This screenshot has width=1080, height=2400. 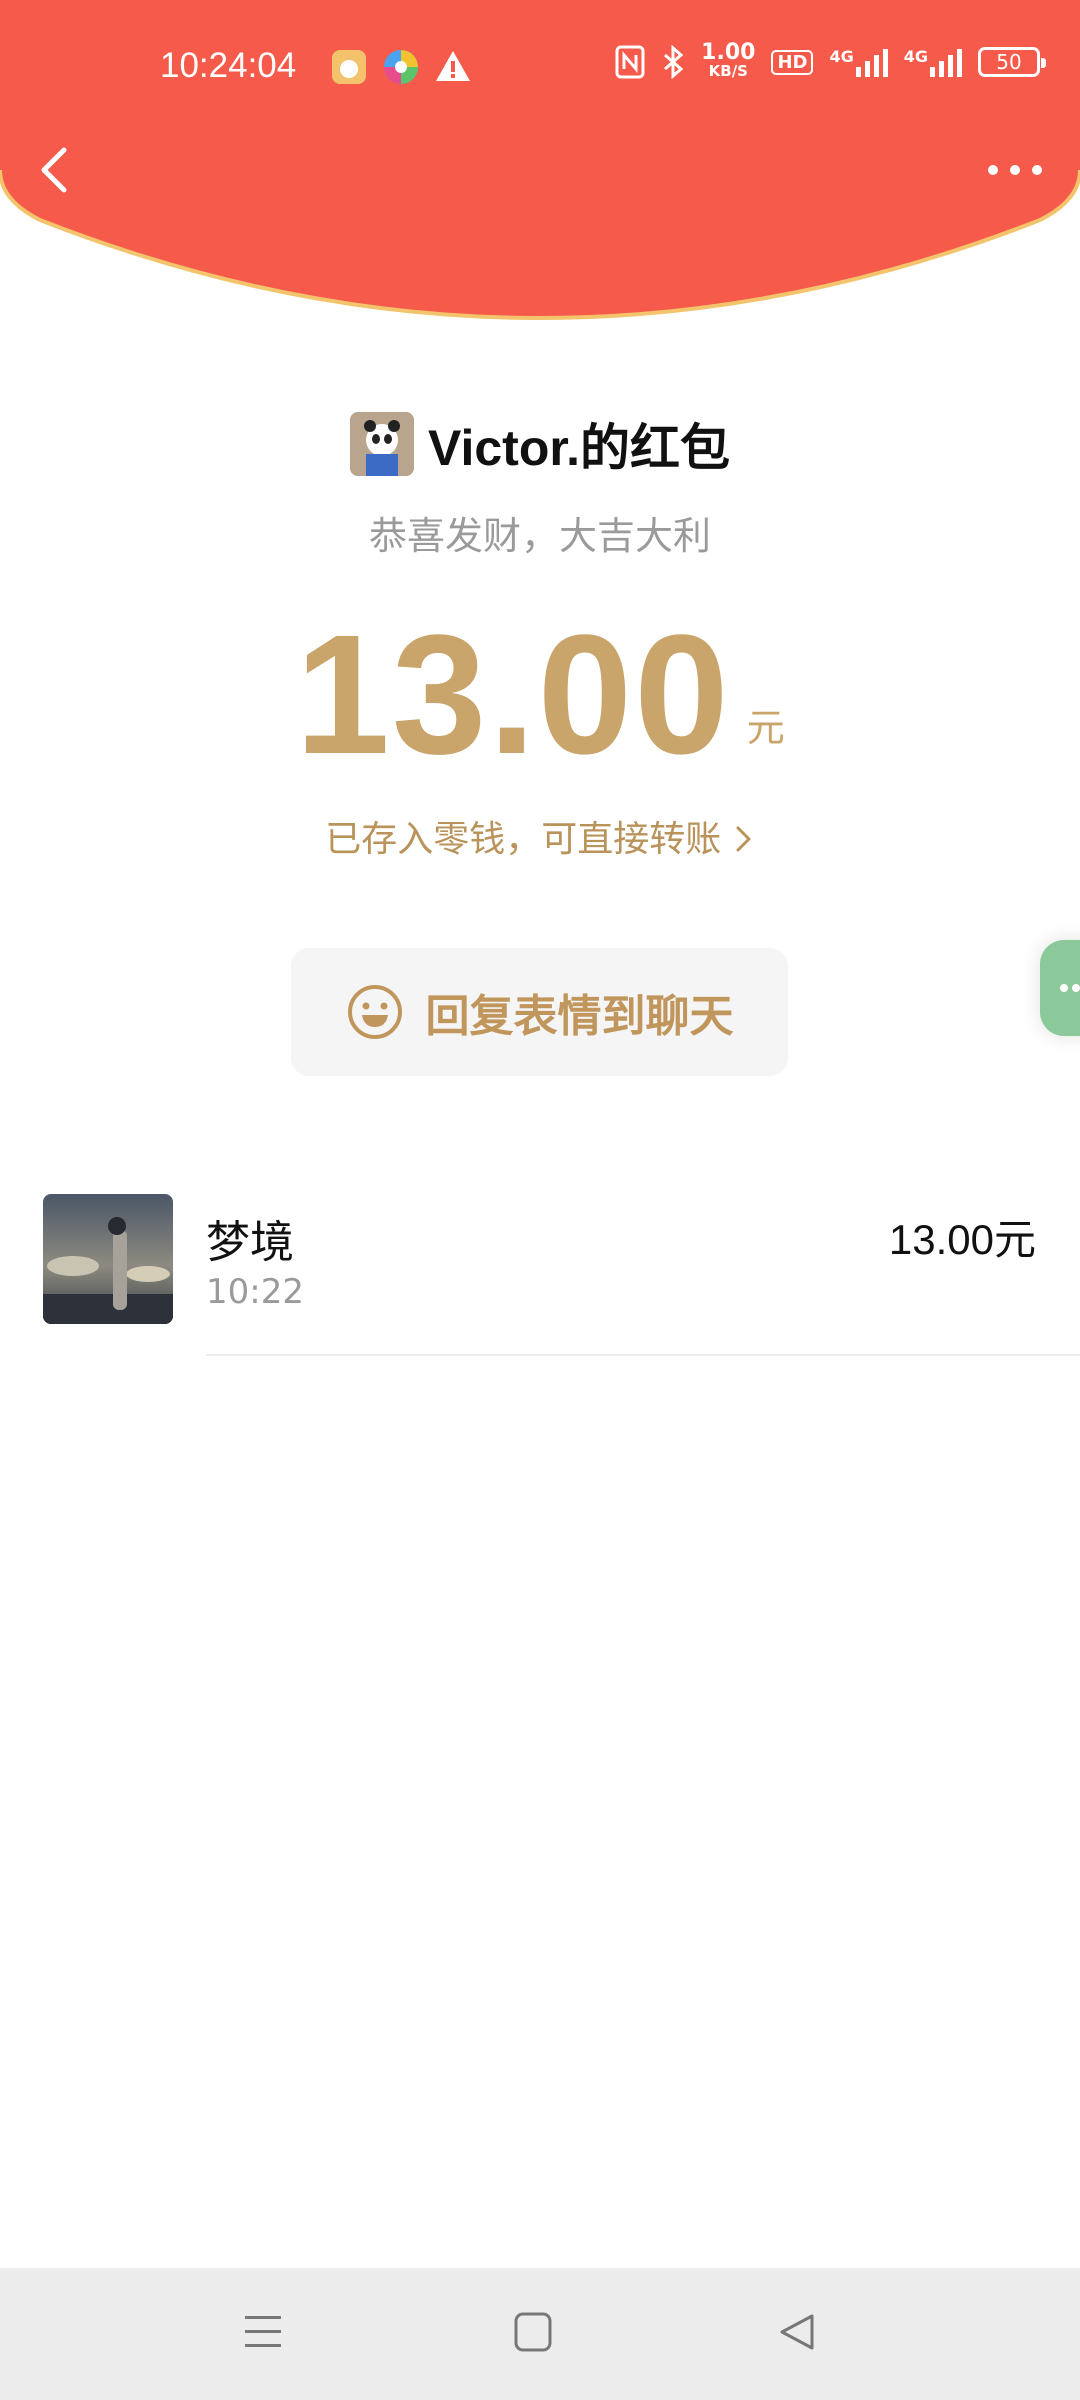 What do you see at coordinates (792, 62) in the screenshot?
I see `hd-voice-badge: HD` at bounding box center [792, 62].